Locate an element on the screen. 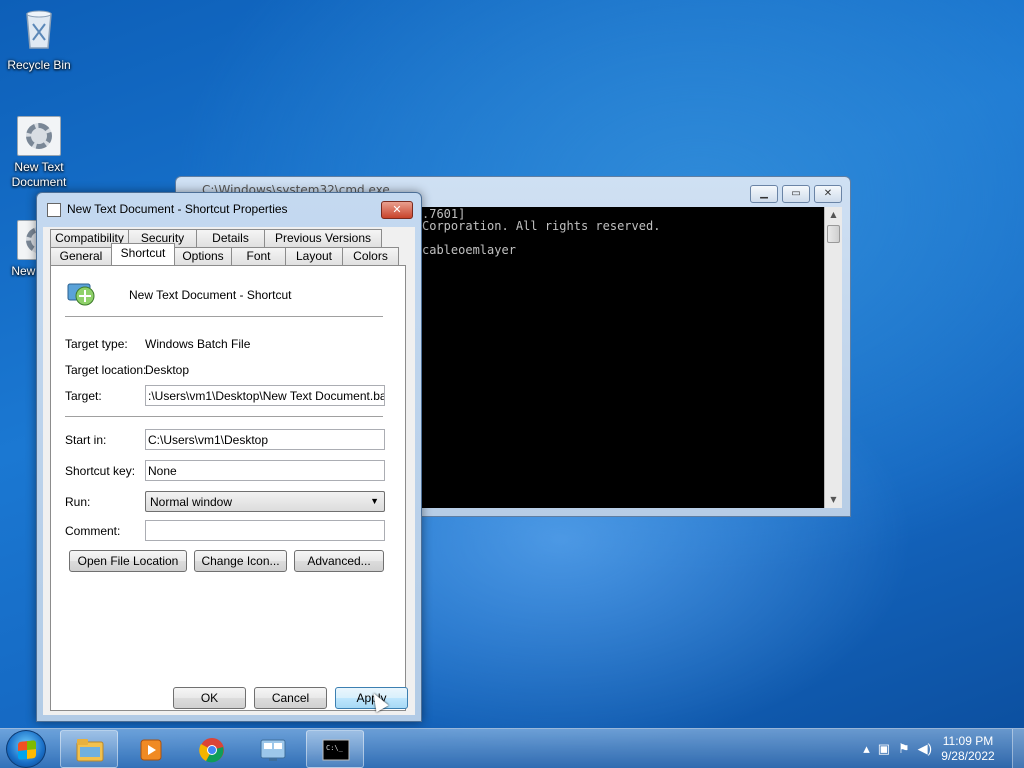 The image size is (1024, 768). desktop-icon-recycle-bin: Recycle Bin is located at coordinates (39, 39).